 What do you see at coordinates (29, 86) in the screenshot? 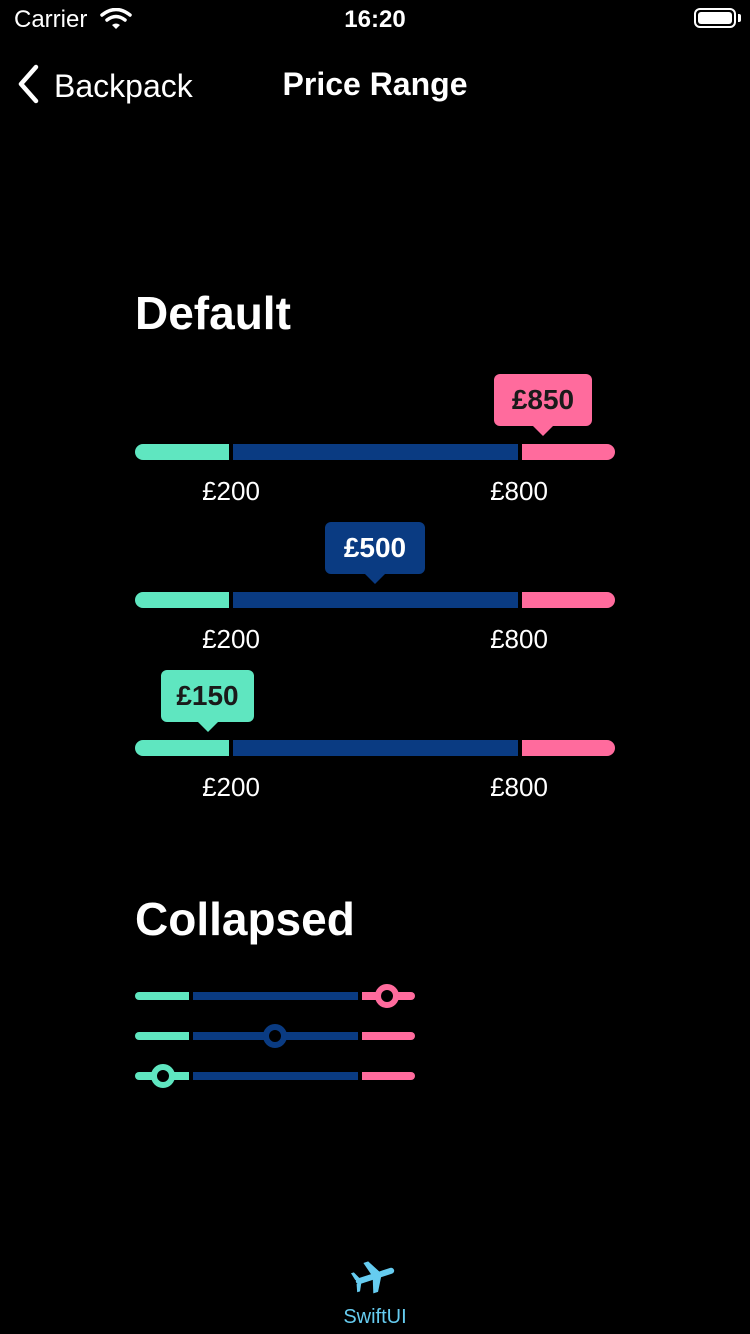
I see `chevron-left-icon` at bounding box center [29, 86].